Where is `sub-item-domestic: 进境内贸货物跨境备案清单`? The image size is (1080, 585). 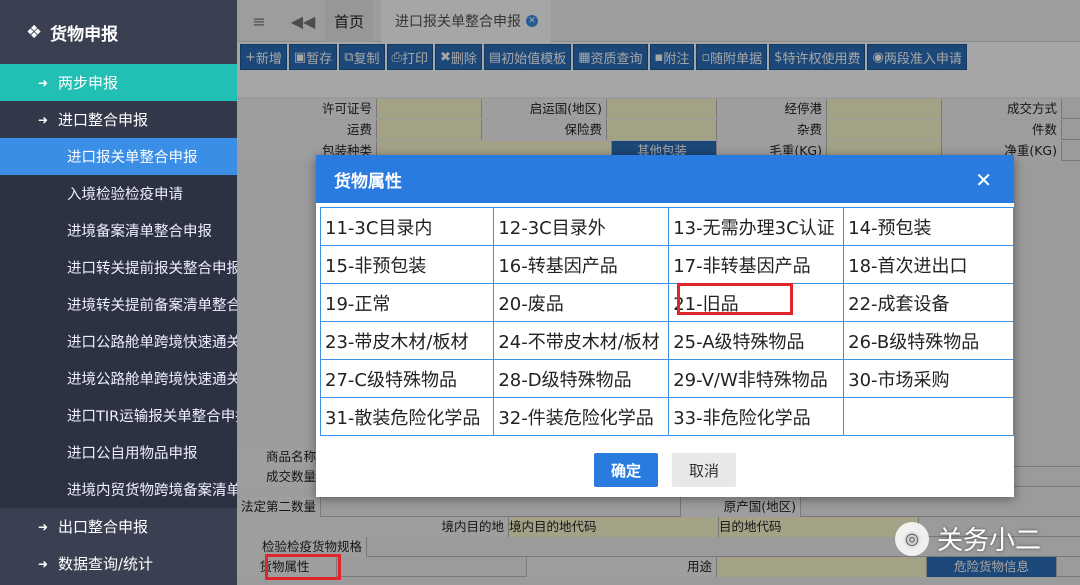
sub-item-domestic: 进境内贸货物跨境备案清单 is located at coordinates (118, 489).